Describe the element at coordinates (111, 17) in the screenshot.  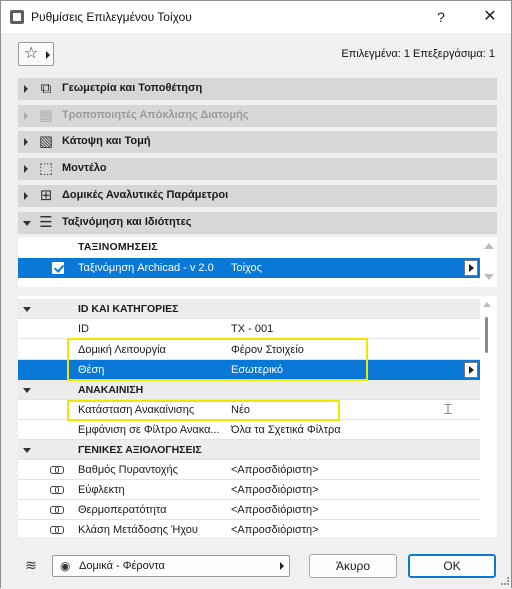
I see `window-title: Ρυθμίσεις Επιλεγμένου Τοίχου` at that location.